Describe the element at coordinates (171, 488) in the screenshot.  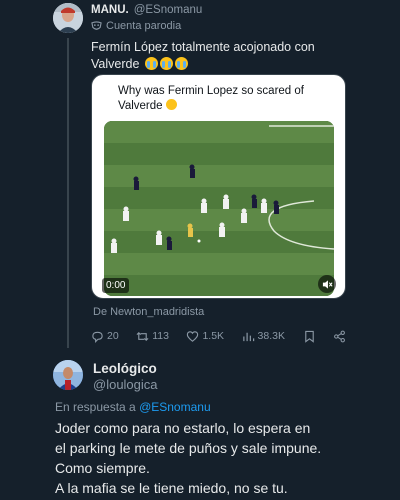
I see `reply-line: A la mafia se le tiene miedo, no se tu.` at that location.